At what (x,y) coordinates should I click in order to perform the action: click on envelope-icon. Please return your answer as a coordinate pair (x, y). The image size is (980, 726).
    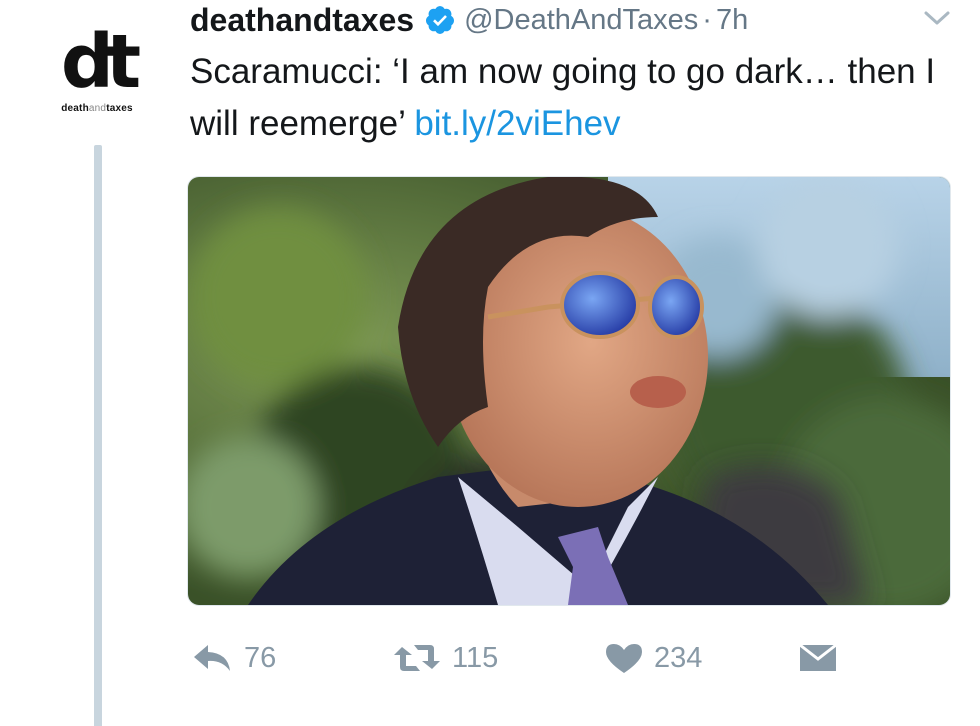
    Looking at the image, I should click on (818, 657).